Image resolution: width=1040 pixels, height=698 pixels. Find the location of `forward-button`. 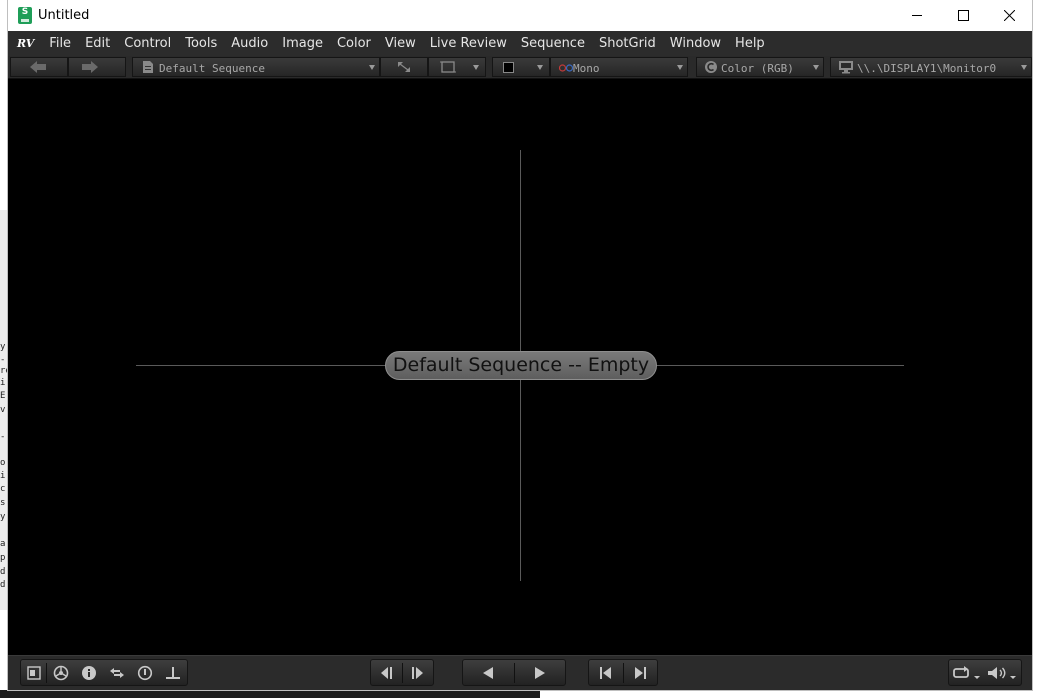

forward-button is located at coordinates (97, 67).